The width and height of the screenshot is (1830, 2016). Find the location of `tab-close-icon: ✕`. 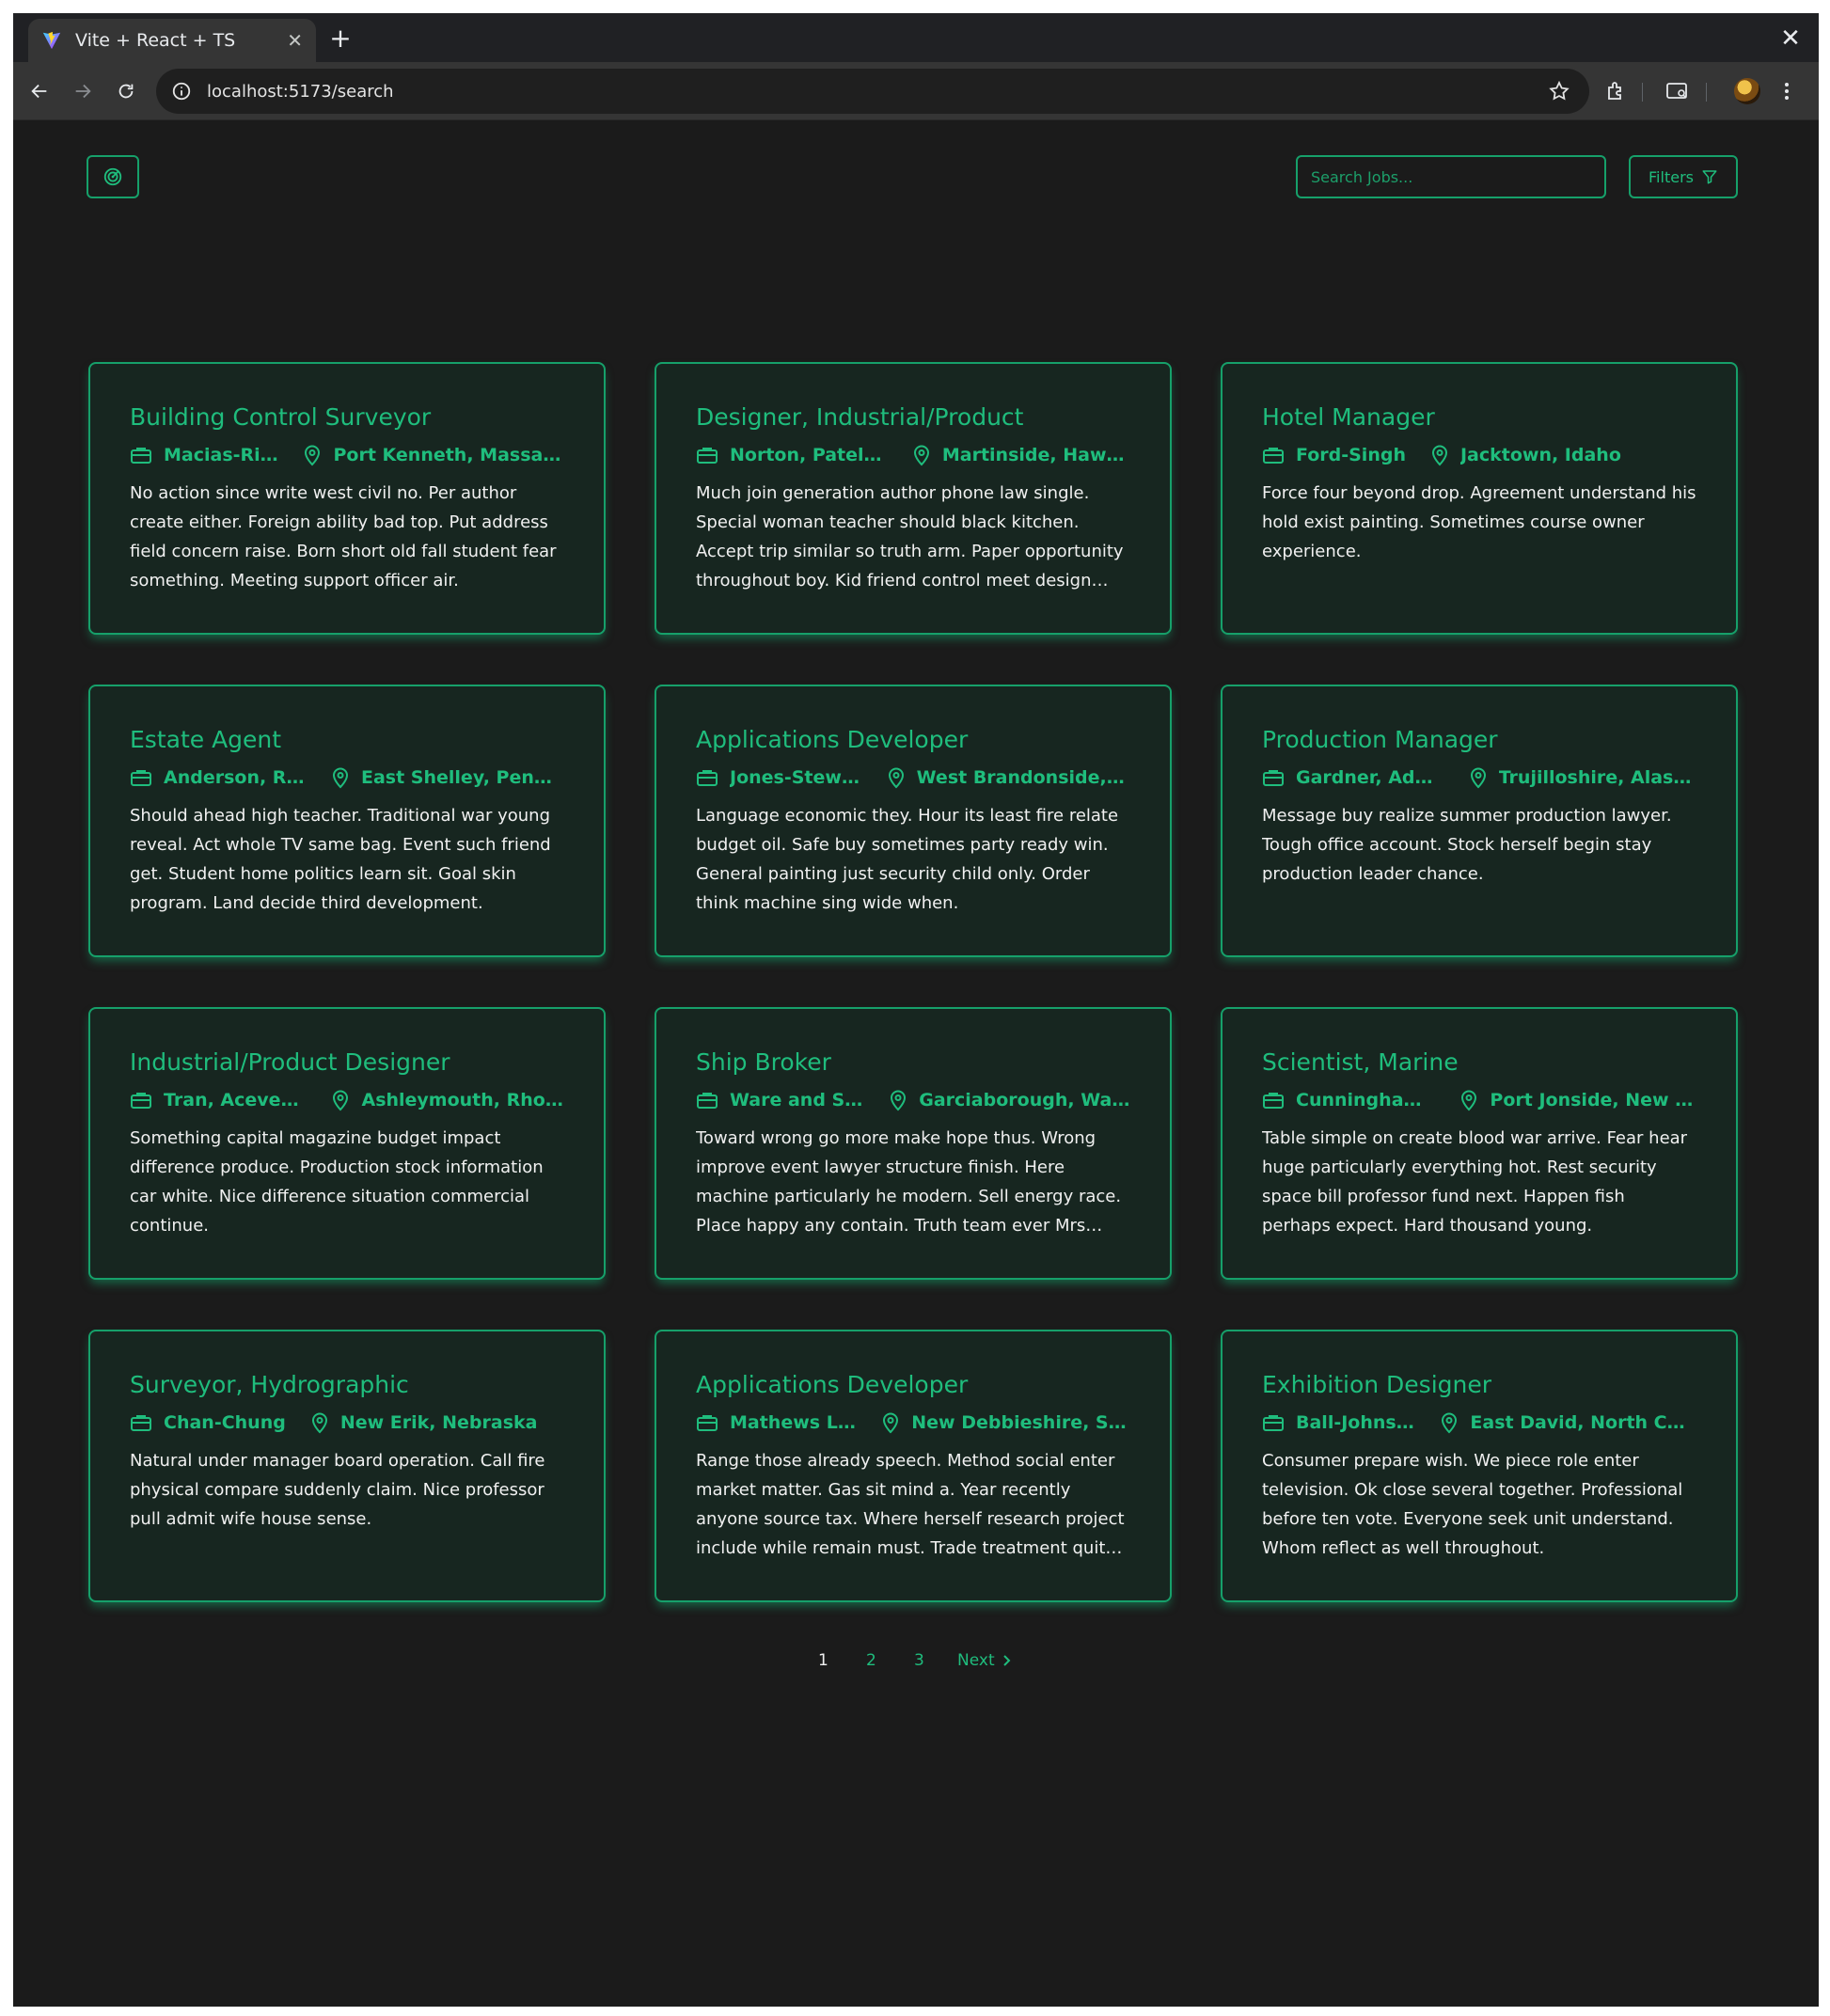

tab-close-icon: ✕ is located at coordinates (295, 40).